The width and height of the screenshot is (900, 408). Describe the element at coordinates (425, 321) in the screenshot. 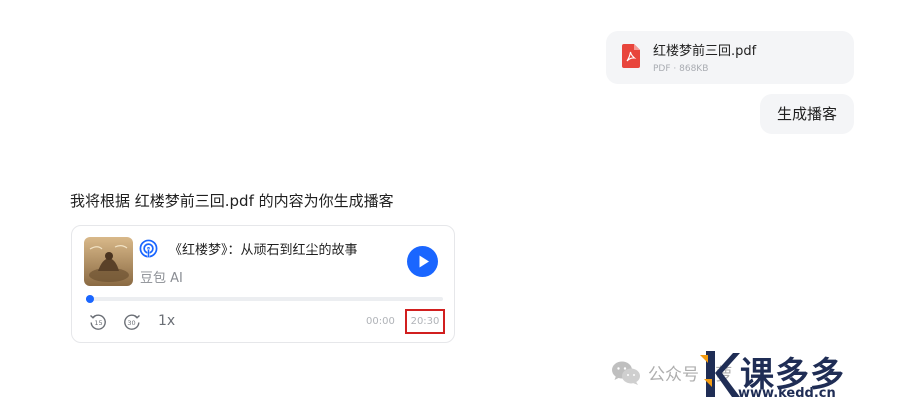

I see `time-total: 20:30` at that location.